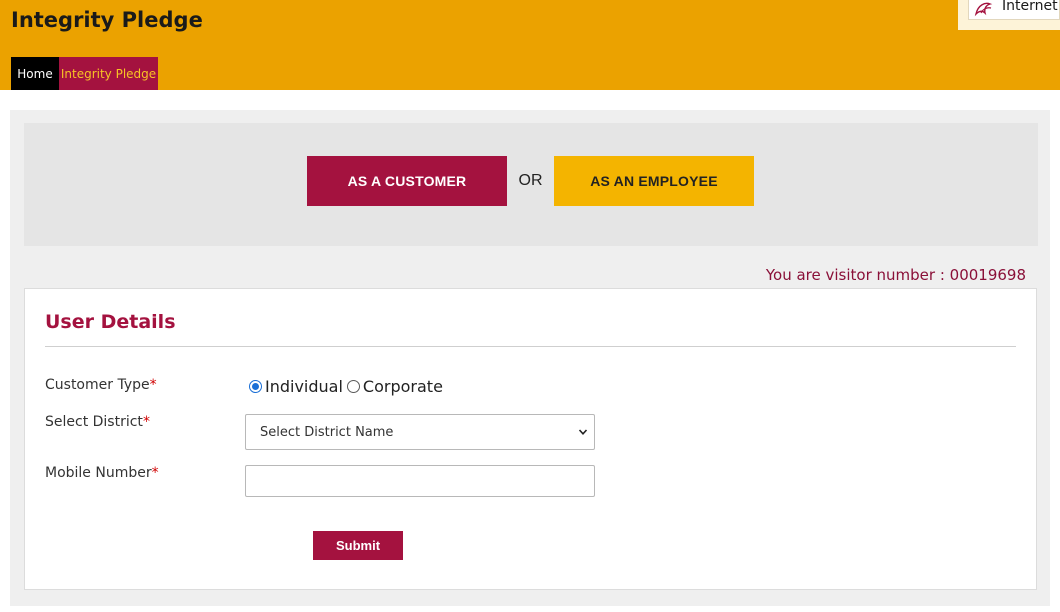  I want to click on radio-individual-label: Individual, so click(304, 386).